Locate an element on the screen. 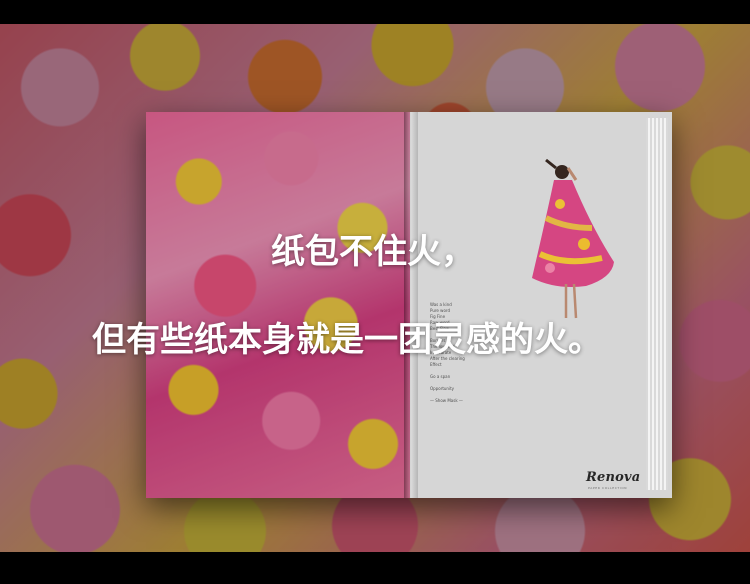  caption-line-1: 纸包不住火， is located at coordinates (373, 252).